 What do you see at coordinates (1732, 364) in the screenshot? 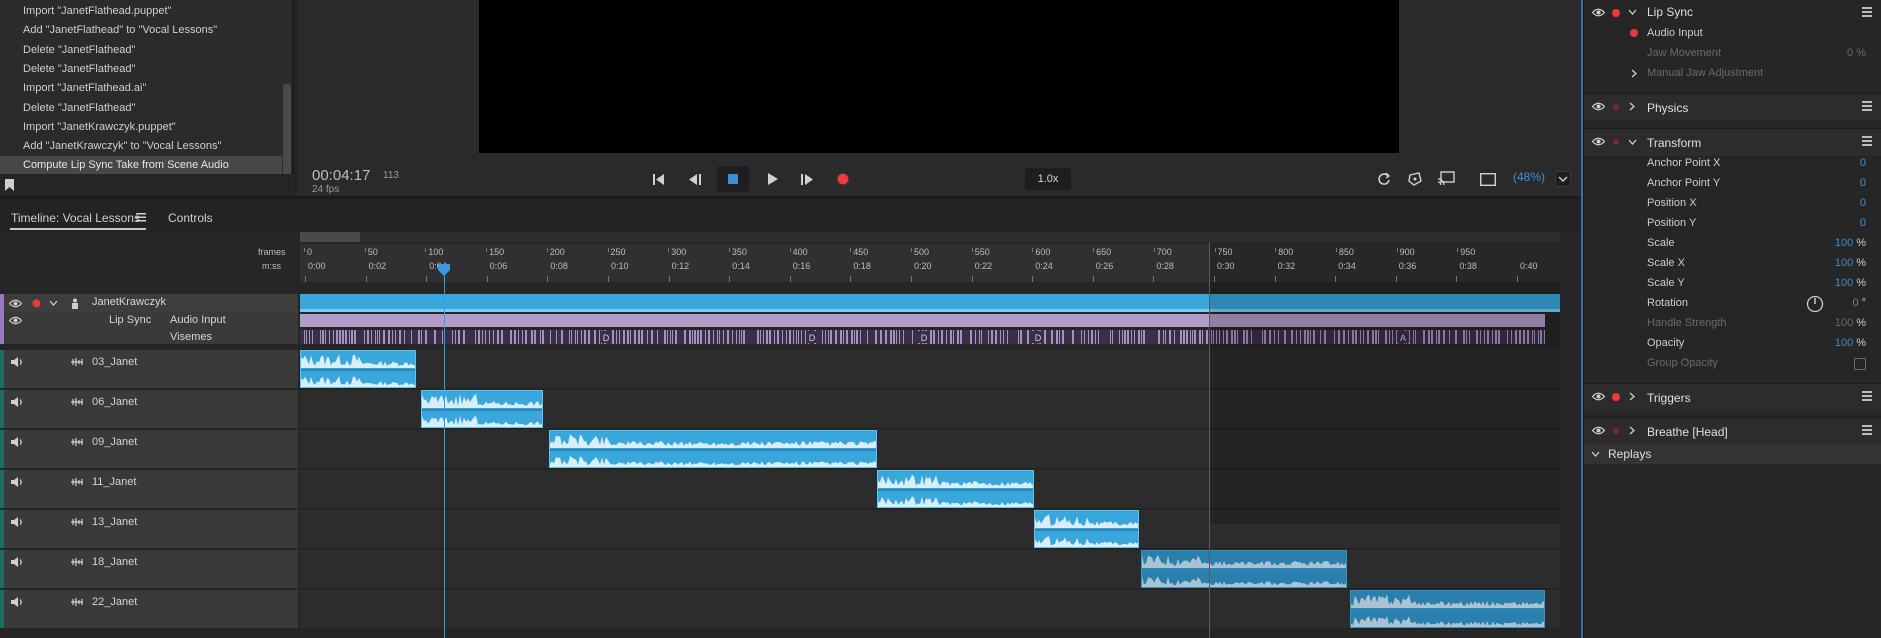
I see `transform-row: Group Opacity` at bounding box center [1732, 364].